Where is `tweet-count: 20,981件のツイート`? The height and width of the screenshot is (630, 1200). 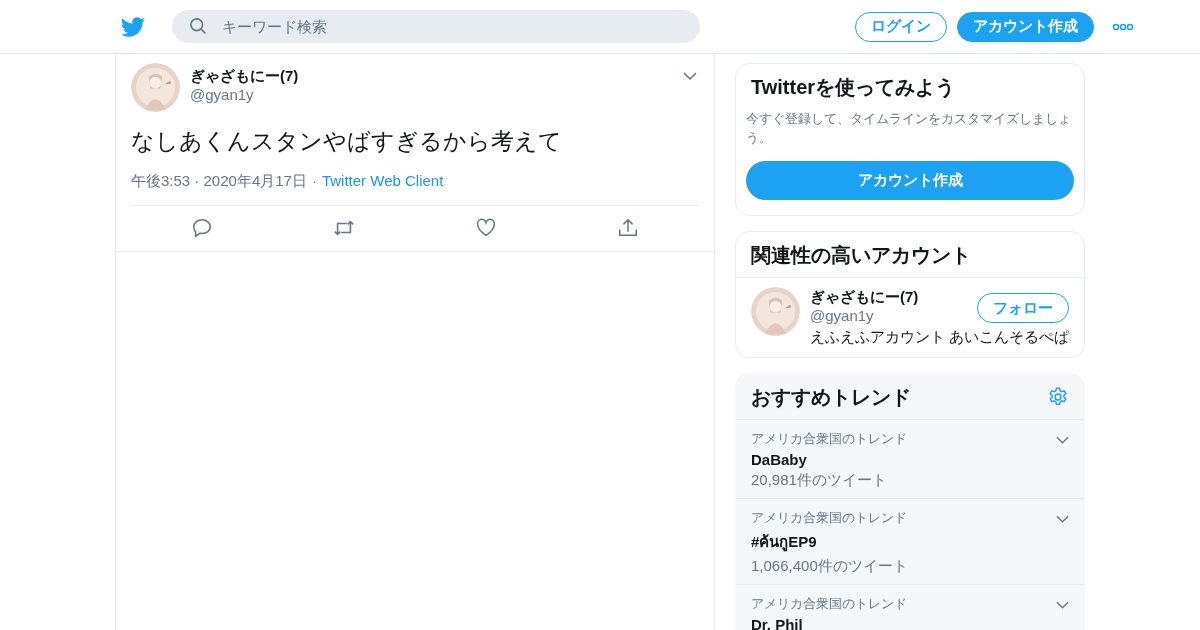 tweet-count: 20,981件のツイート is located at coordinates (819, 480).